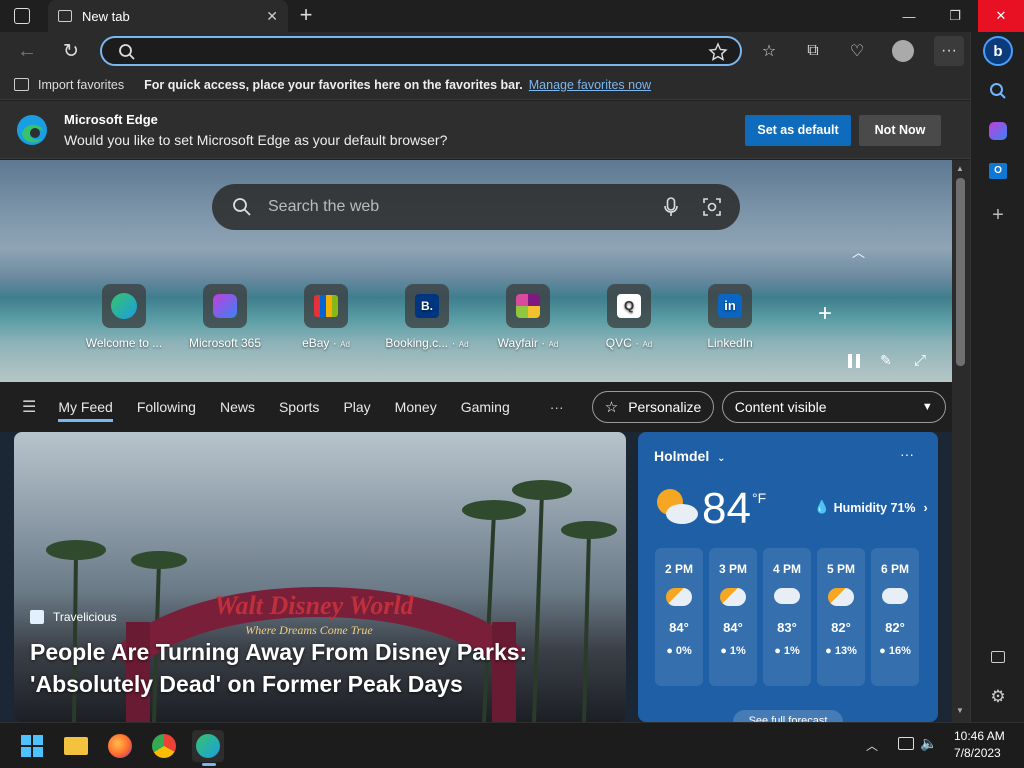 The width and height of the screenshot is (1024, 768). Describe the element at coordinates (32, 746) in the screenshot. I see `start-button` at that location.